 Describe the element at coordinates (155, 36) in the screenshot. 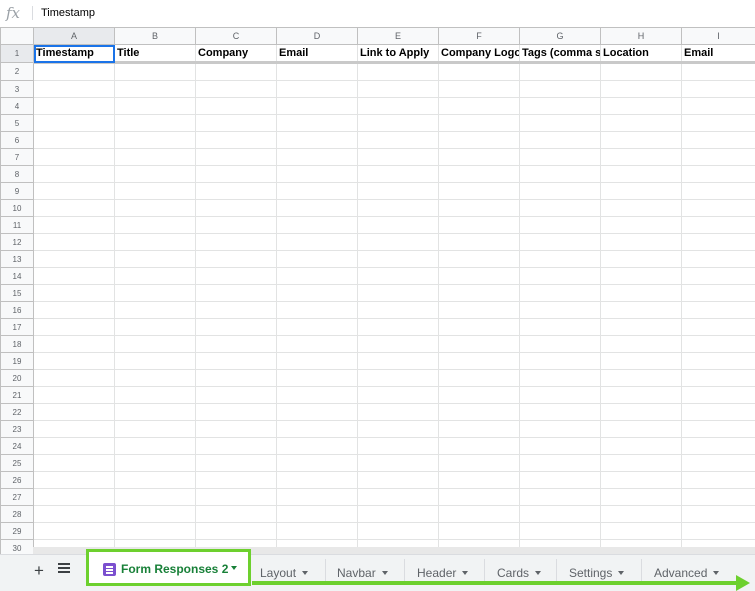

I see `column-header-b: B` at that location.